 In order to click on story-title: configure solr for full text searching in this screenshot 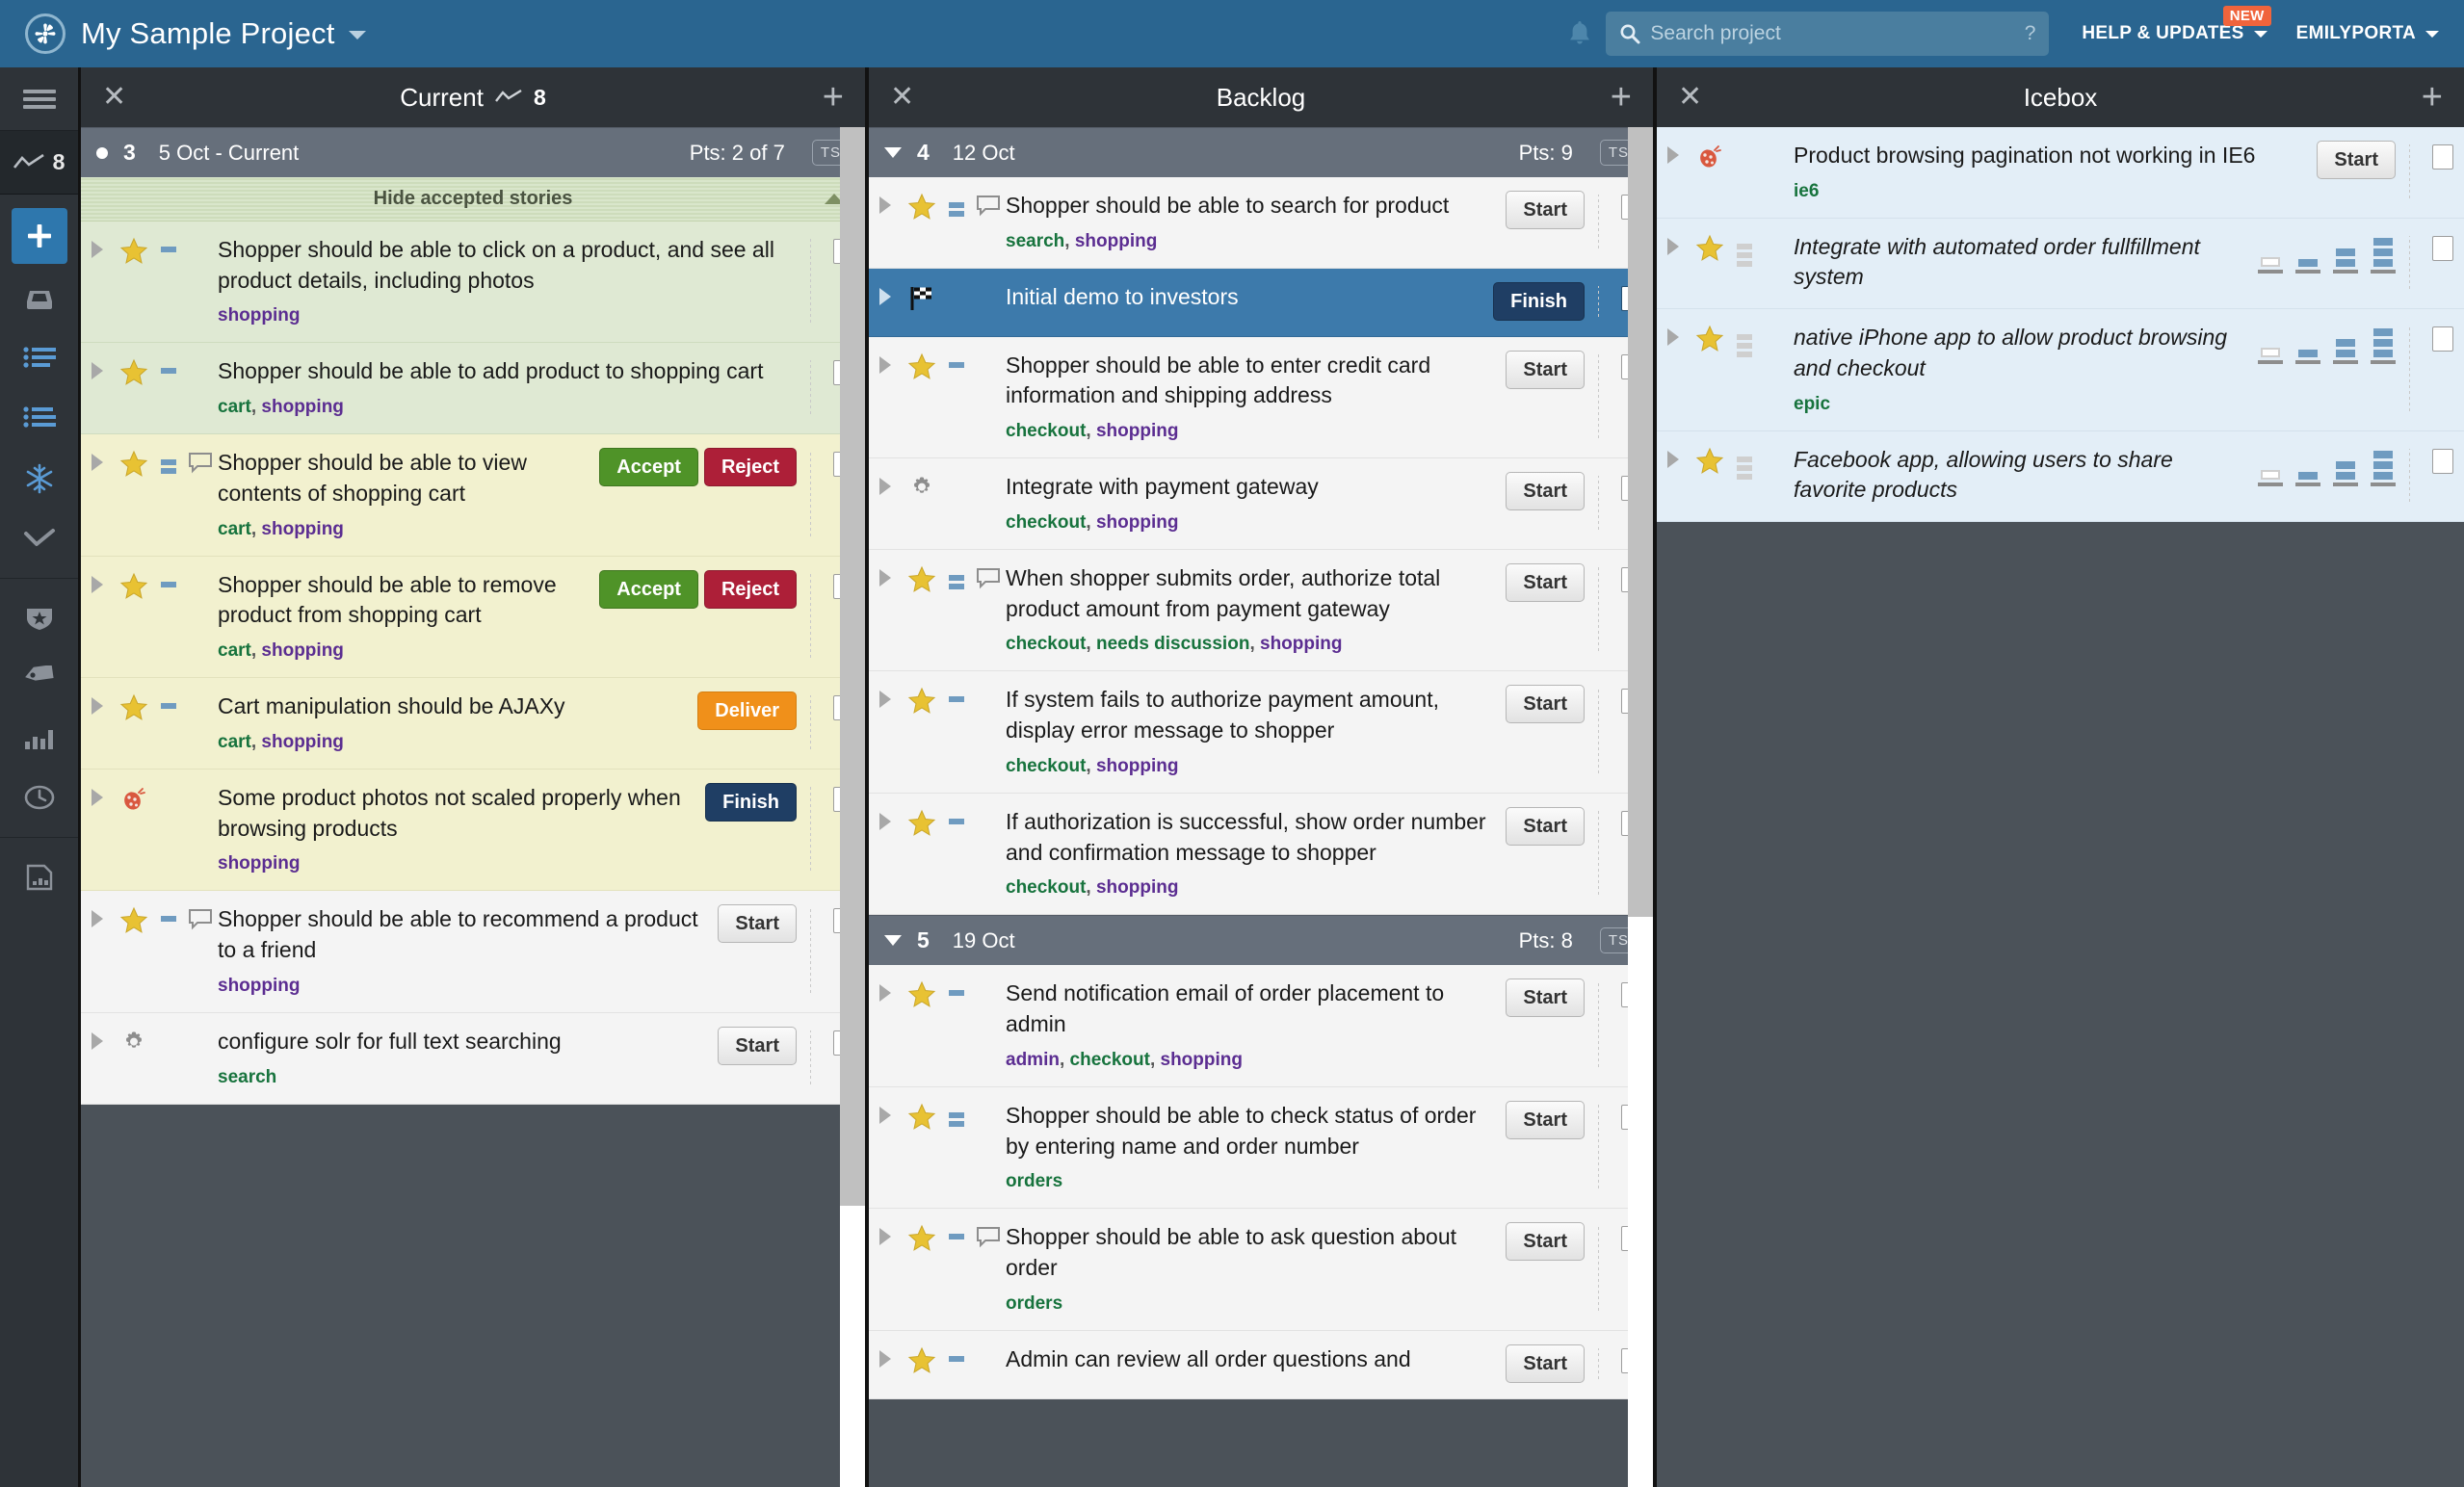, I will do `click(459, 1042)`.